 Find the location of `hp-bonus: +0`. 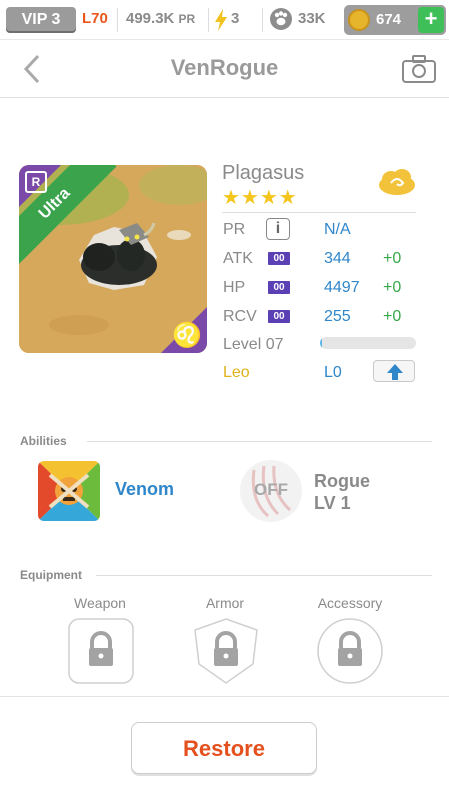

hp-bonus: +0 is located at coordinates (392, 287).